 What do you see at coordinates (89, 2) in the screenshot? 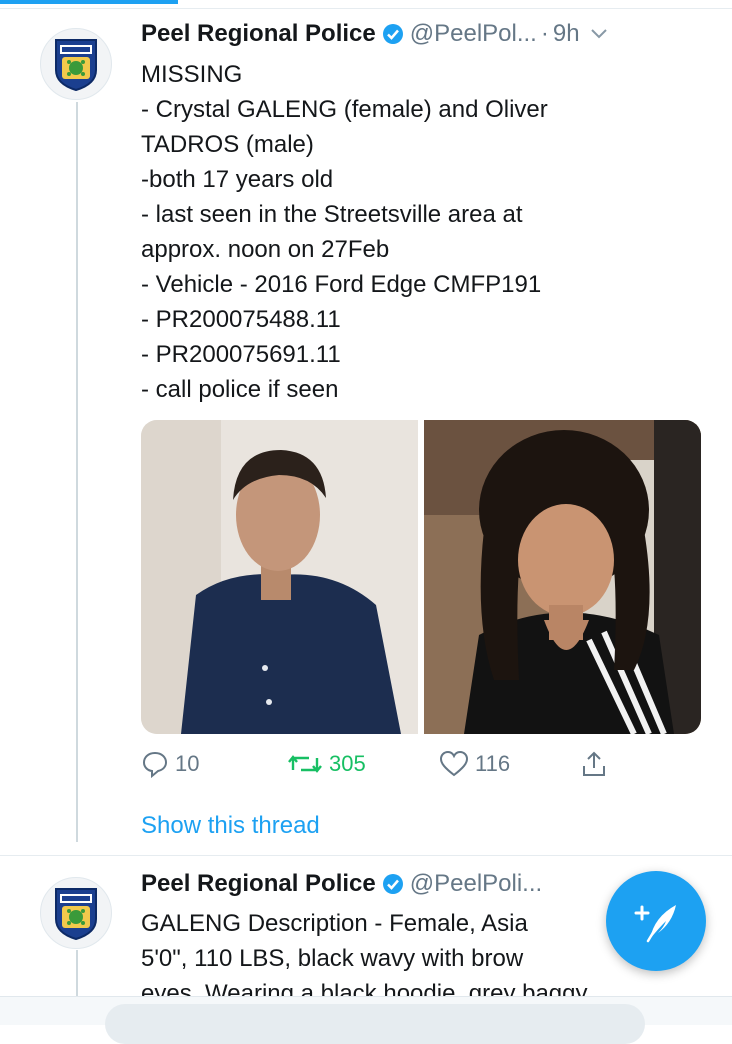
I see `active-tab-indicator` at bounding box center [89, 2].